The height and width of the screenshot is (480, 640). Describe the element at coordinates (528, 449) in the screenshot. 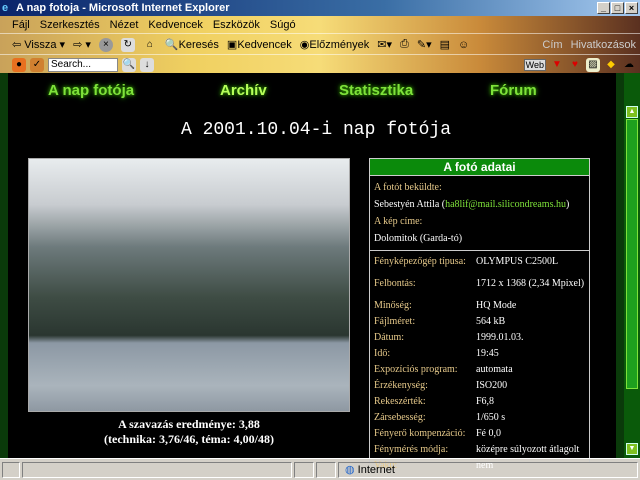

I see `exif-value: középre súlyozott átlagolt` at that location.